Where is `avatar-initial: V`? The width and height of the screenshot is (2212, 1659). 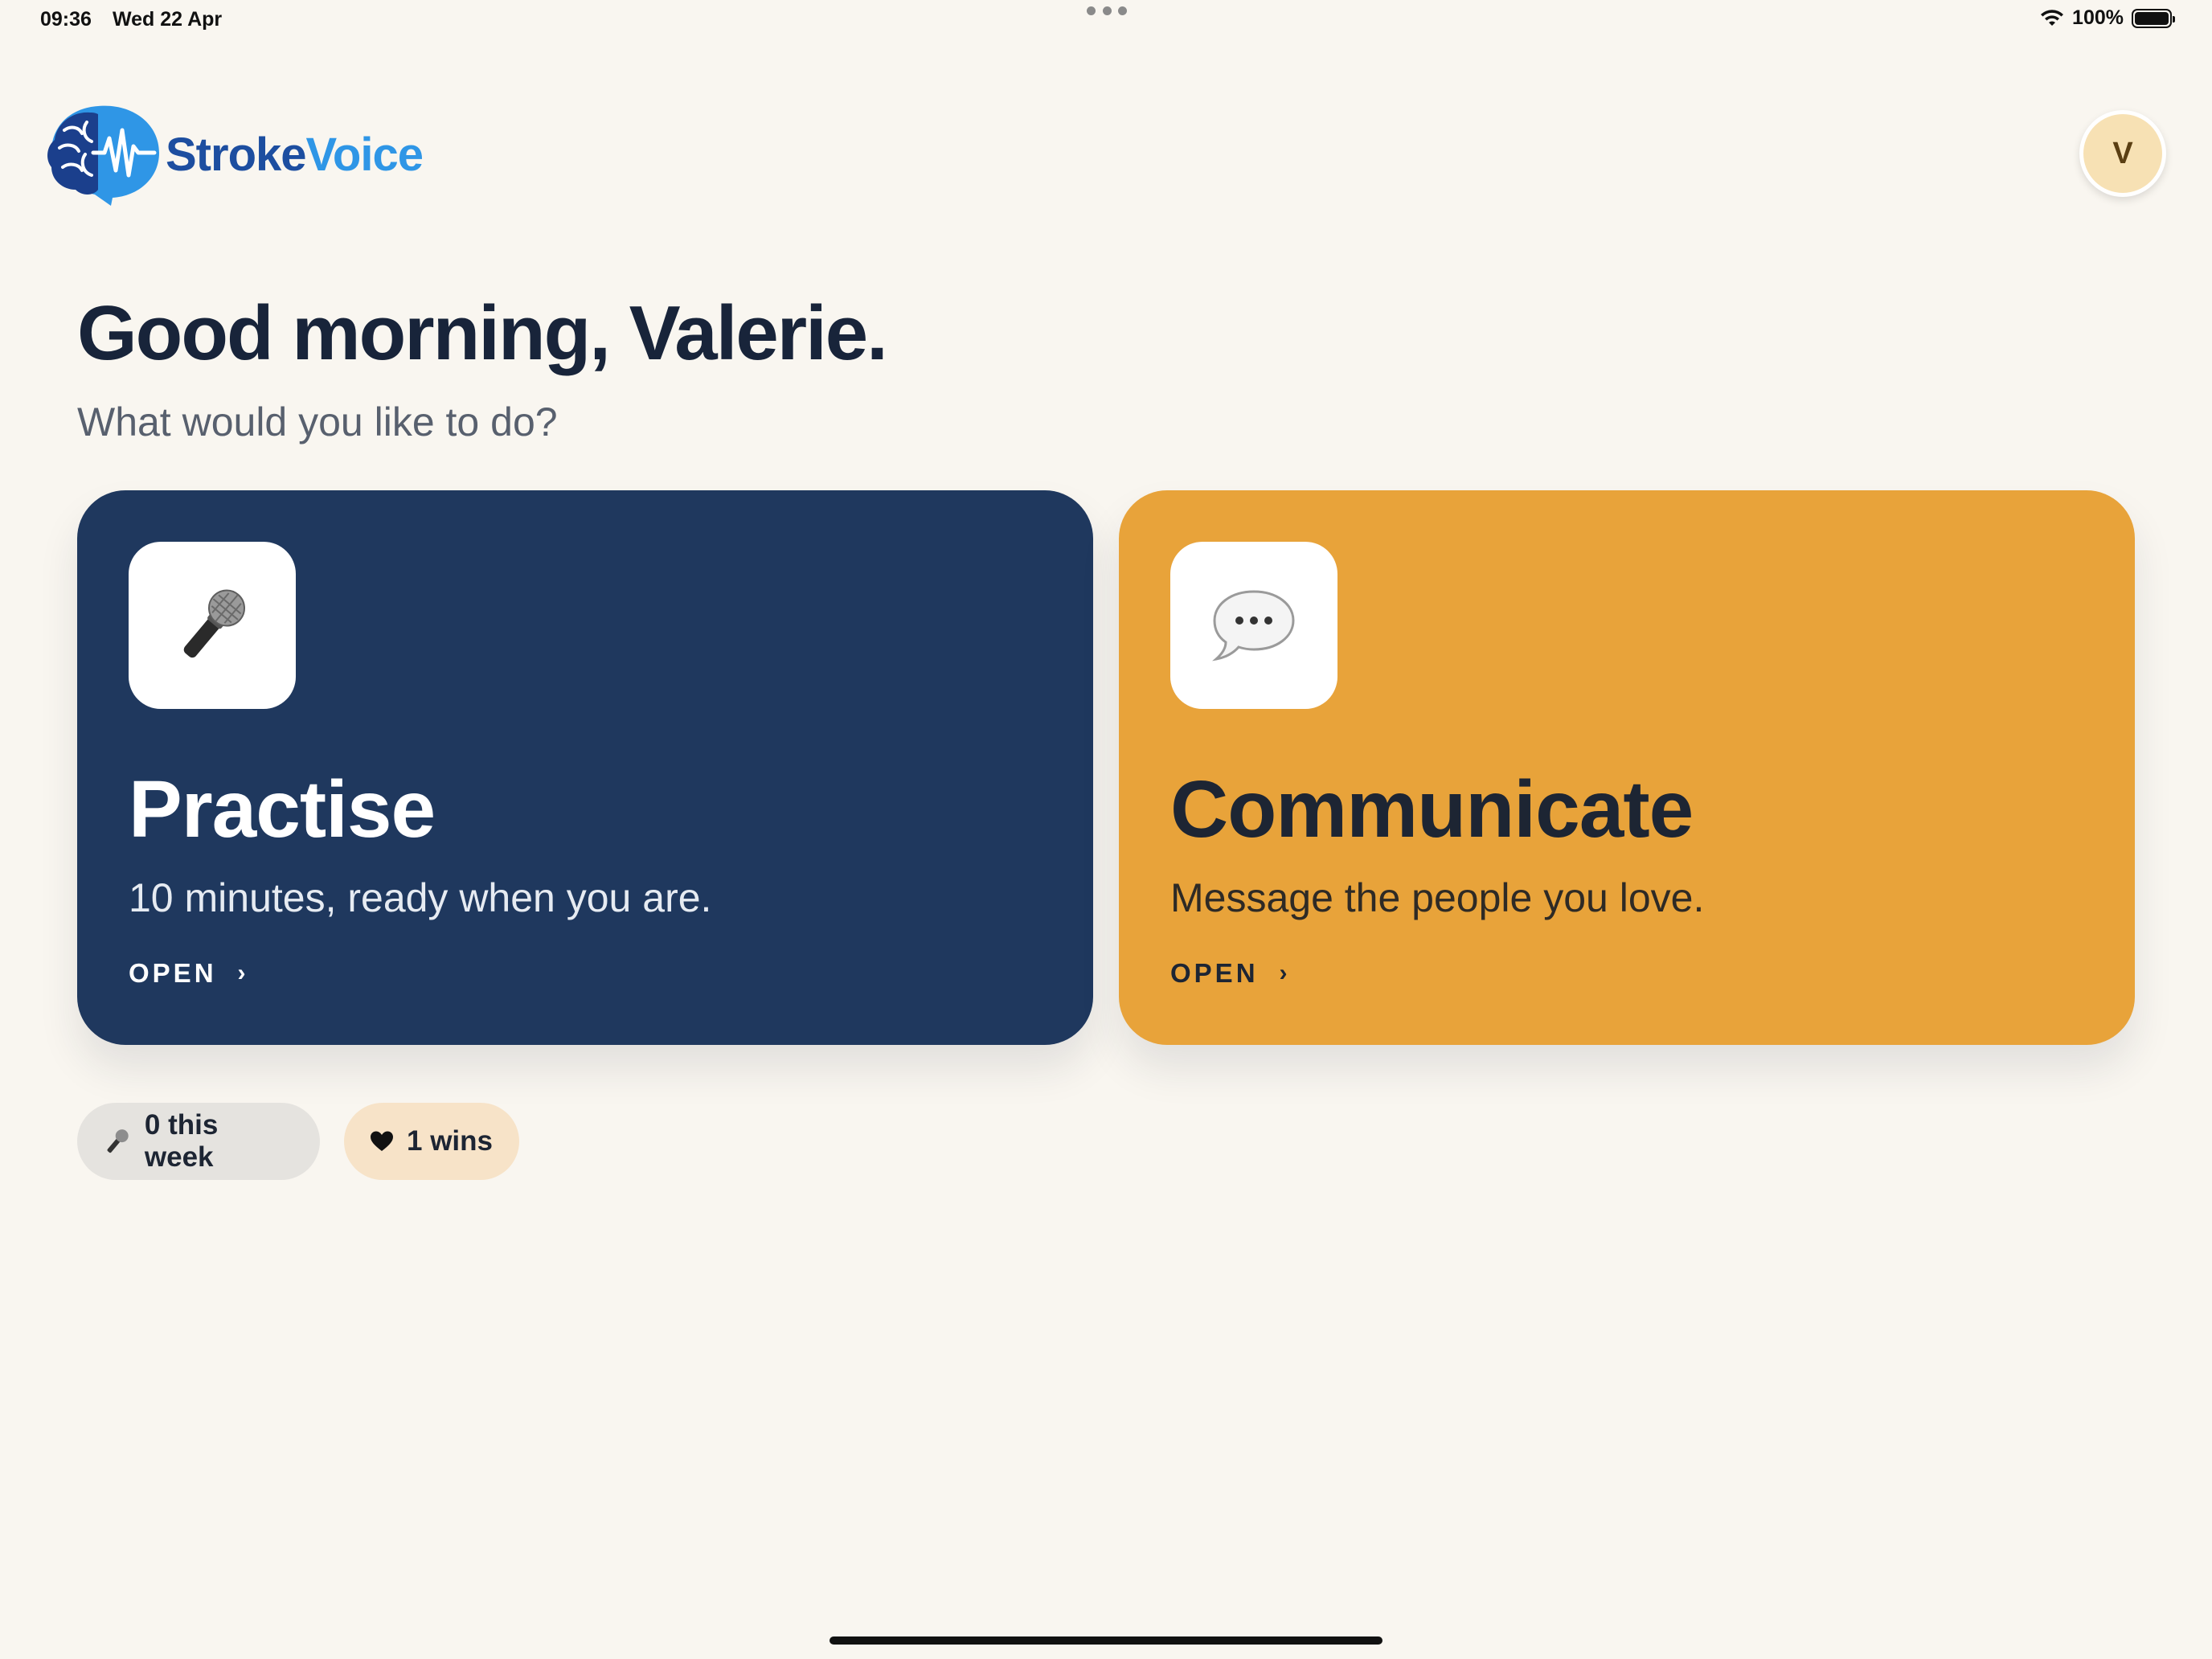
avatar-initial: V is located at coordinates (2122, 153).